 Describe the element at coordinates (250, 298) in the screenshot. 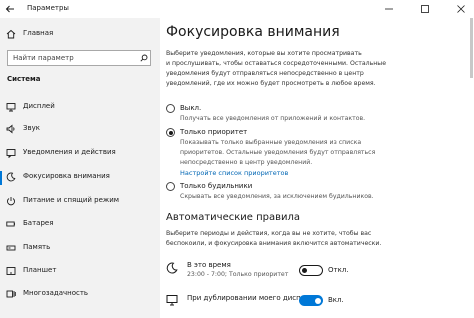

I see `rule-display-title: При дублировании моего дисплея` at that location.